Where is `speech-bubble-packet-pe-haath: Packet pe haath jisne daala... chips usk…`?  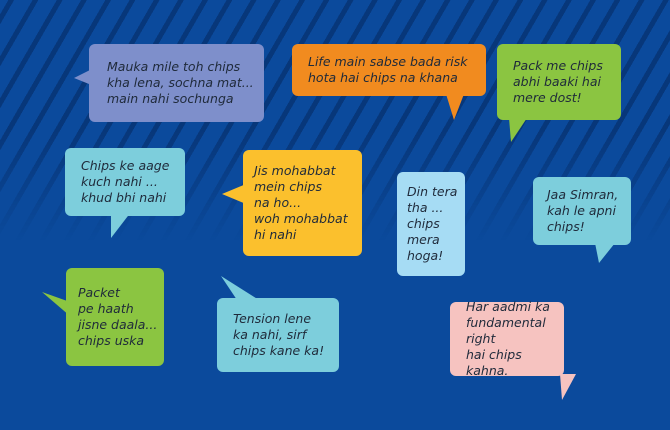 speech-bubble-packet-pe-haath: Packet pe haath jisne daala... chips usk… is located at coordinates (102, 318).